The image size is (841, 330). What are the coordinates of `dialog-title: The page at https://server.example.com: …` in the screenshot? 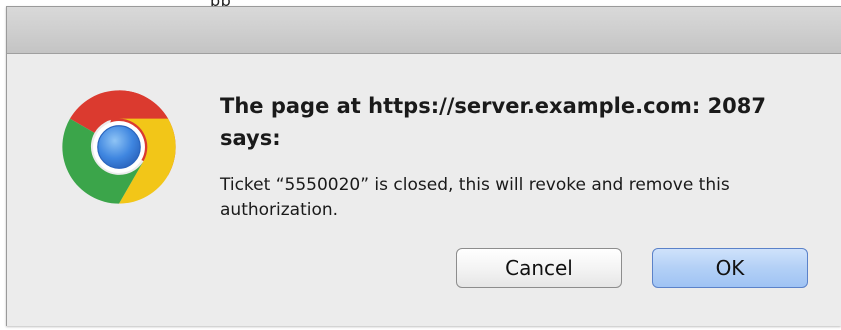 It's located at (493, 122).